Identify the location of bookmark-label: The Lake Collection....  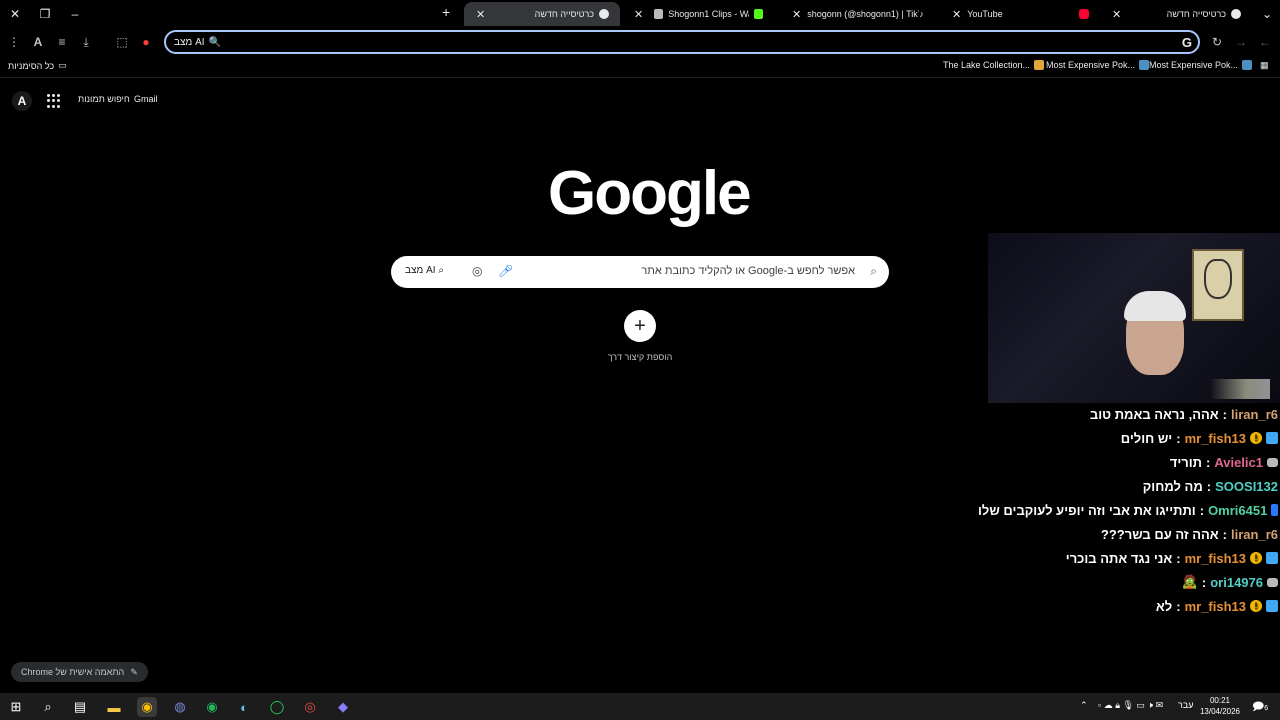
(987, 65).